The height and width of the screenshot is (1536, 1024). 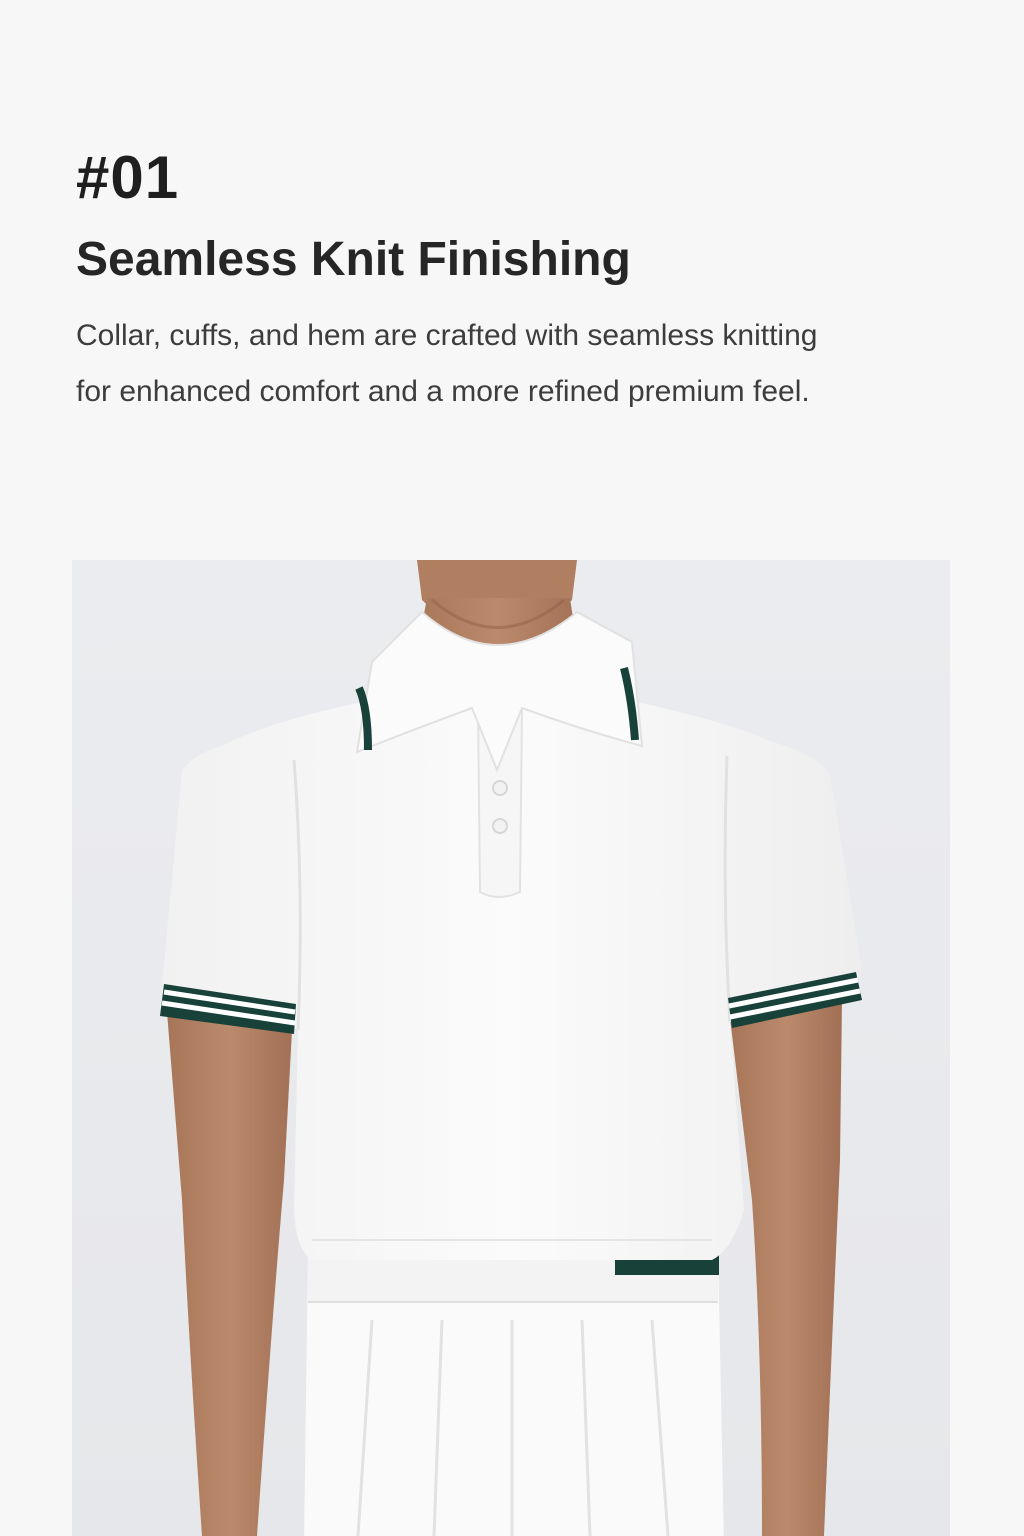 What do you see at coordinates (353, 259) in the screenshot?
I see `feature-title: Seamless Knit Finishing` at bounding box center [353, 259].